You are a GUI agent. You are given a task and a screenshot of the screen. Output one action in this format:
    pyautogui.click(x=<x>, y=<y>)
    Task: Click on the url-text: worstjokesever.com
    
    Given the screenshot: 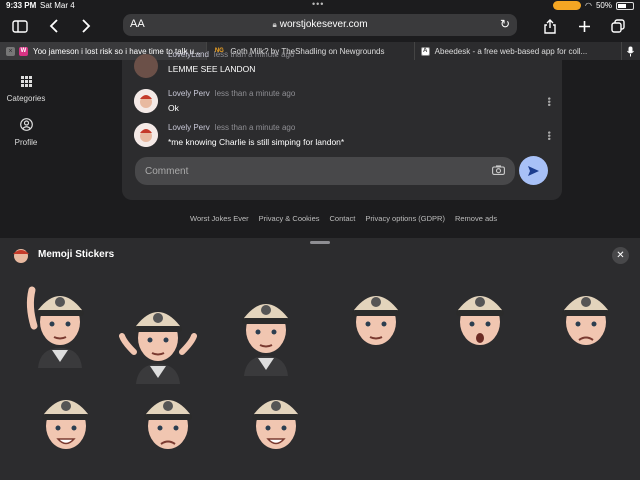 What is the action you would take?
    pyautogui.click(x=323, y=24)
    